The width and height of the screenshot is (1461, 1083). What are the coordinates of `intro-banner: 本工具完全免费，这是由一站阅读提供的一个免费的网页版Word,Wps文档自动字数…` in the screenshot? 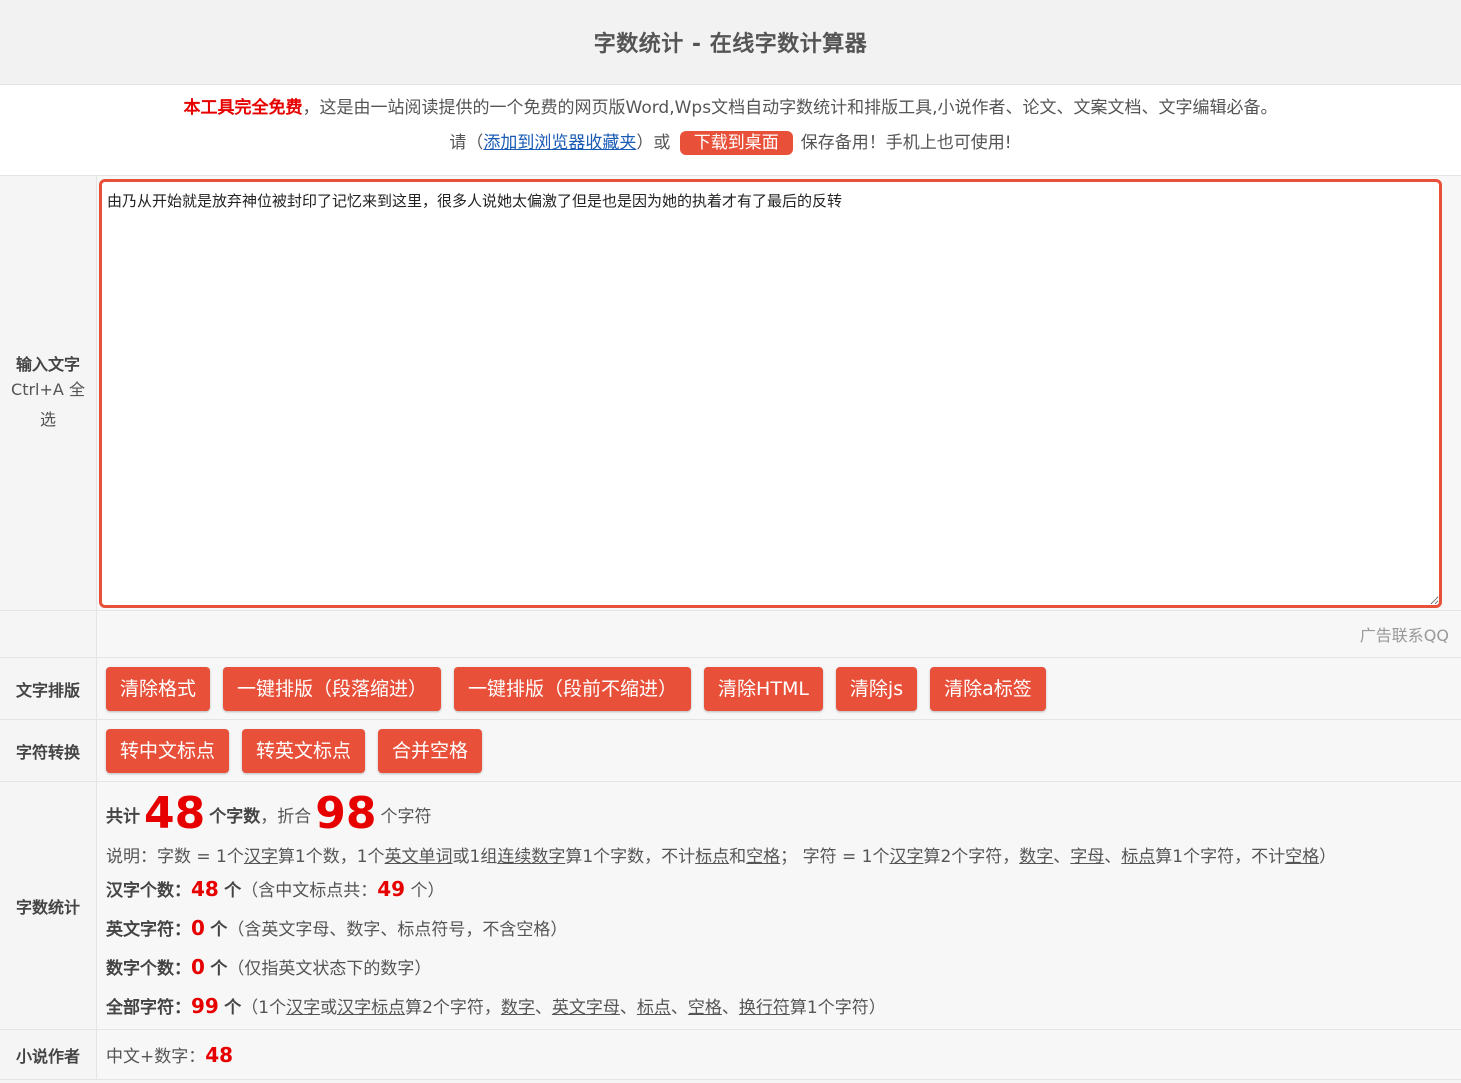 It's located at (730, 130).